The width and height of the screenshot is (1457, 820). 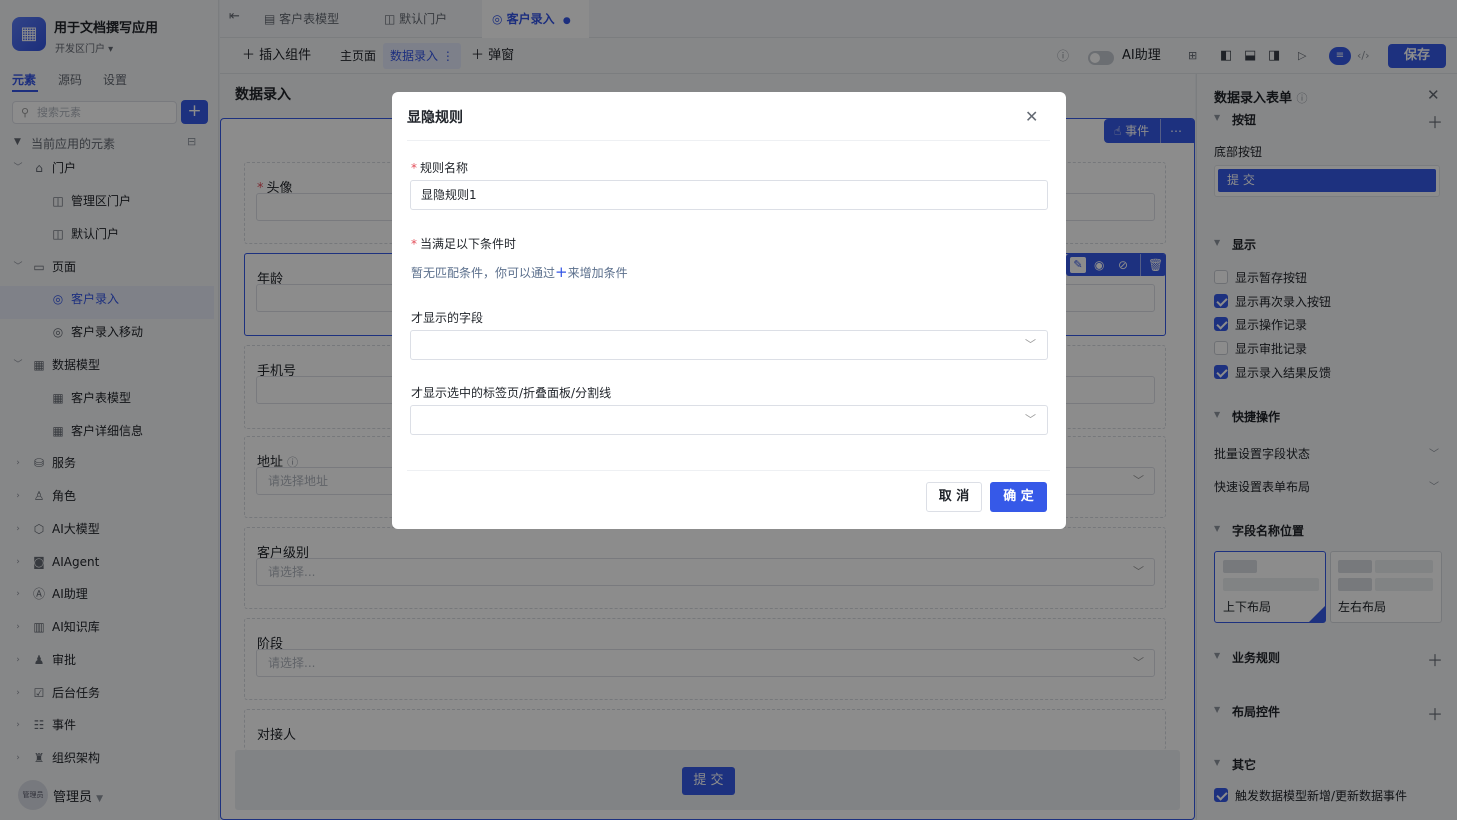 What do you see at coordinates (511, 393) in the screenshot?
I see `tabs-label: 才显示选中的标签页/折叠面板/分割线` at bounding box center [511, 393].